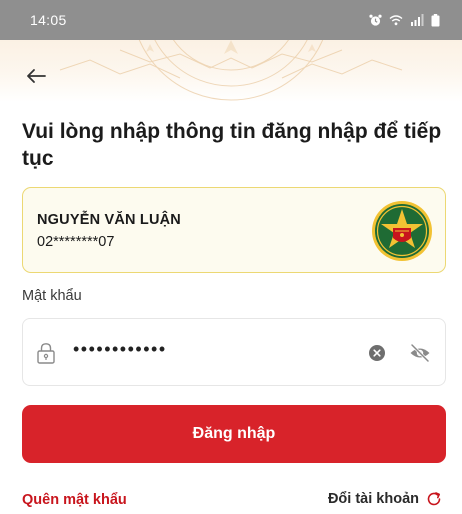  What do you see at coordinates (373, 499) in the screenshot?
I see `switch-account-label: Đổi tài khoản` at bounding box center [373, 499].